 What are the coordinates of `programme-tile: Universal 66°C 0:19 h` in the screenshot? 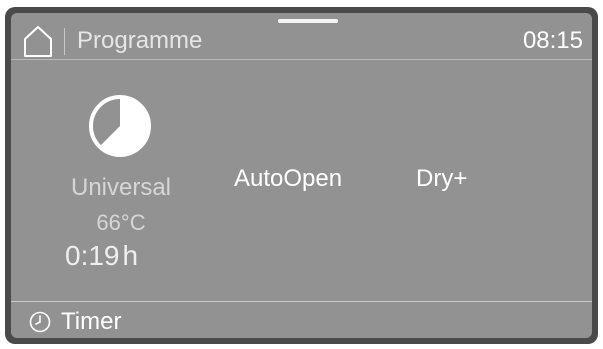 It's located at (121, 183).